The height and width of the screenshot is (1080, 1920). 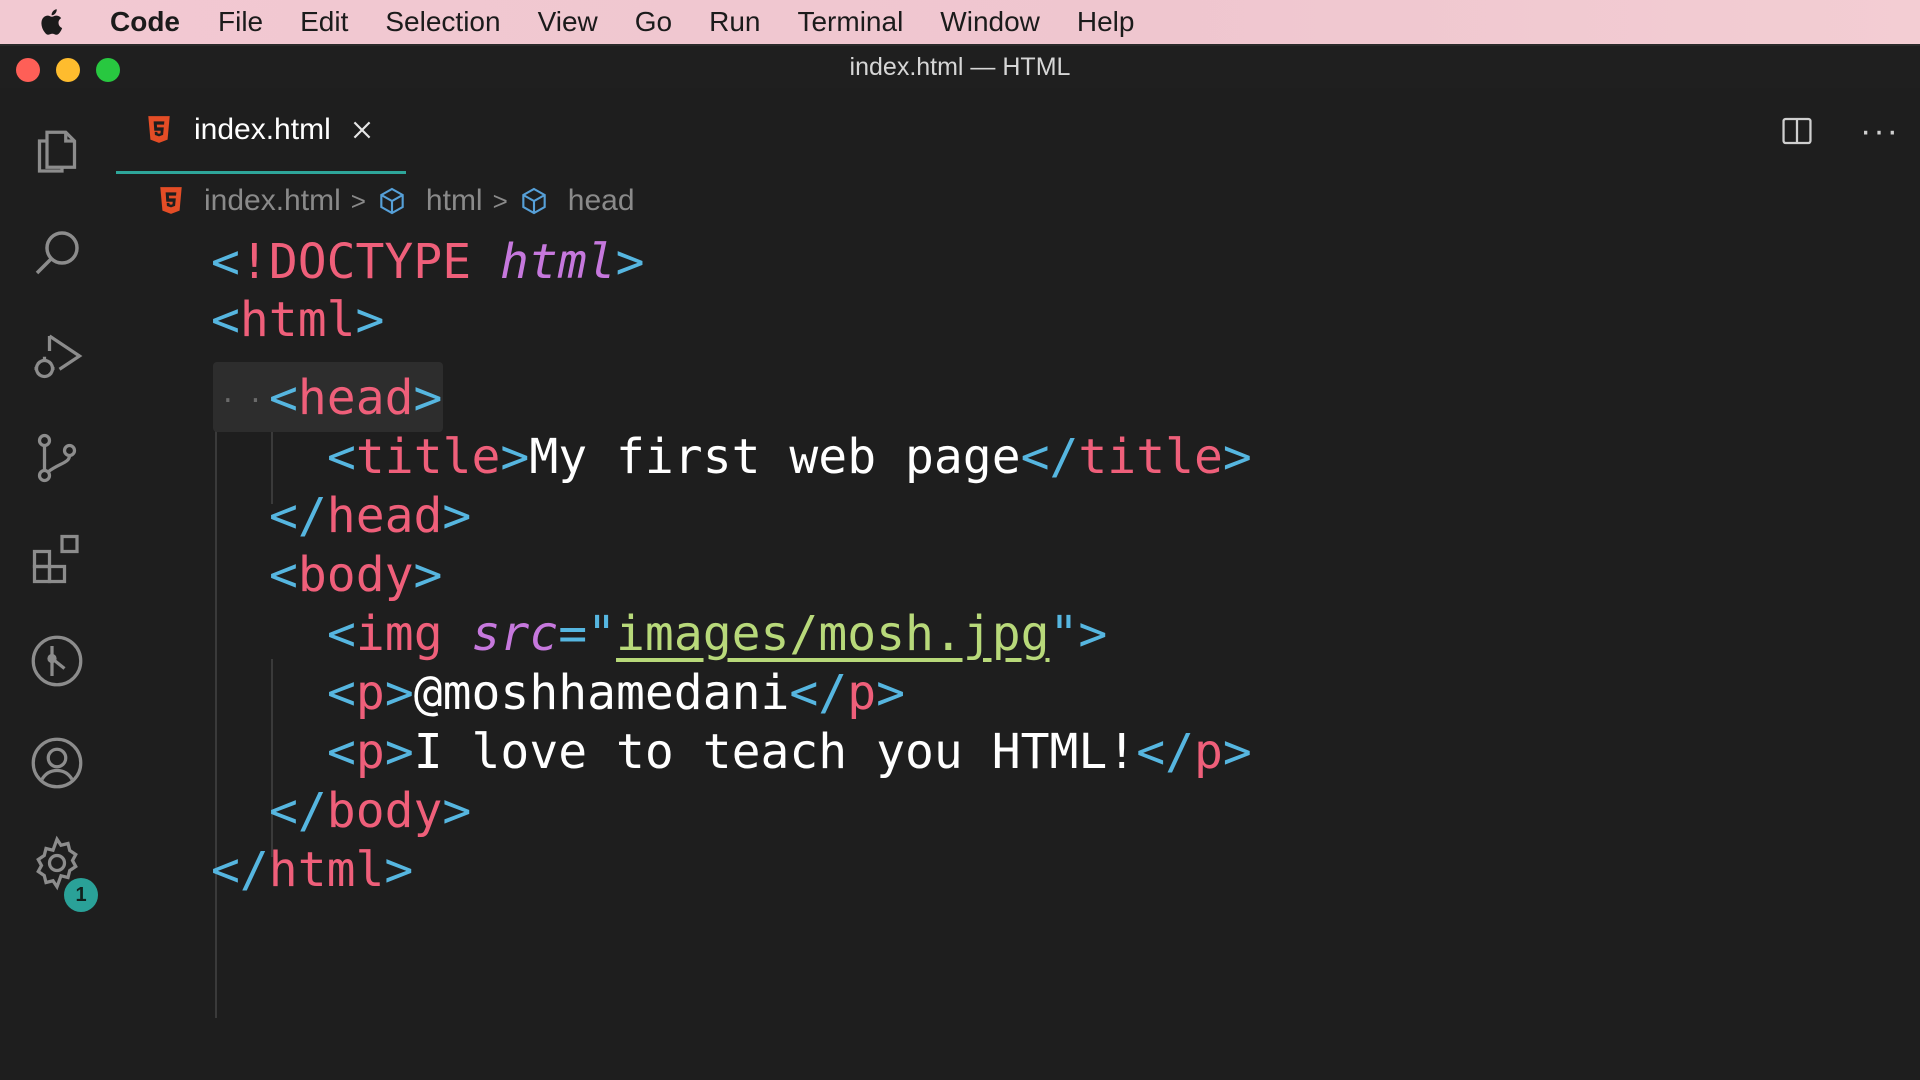 I want to click on account-icon, so click(x=57, y=763).